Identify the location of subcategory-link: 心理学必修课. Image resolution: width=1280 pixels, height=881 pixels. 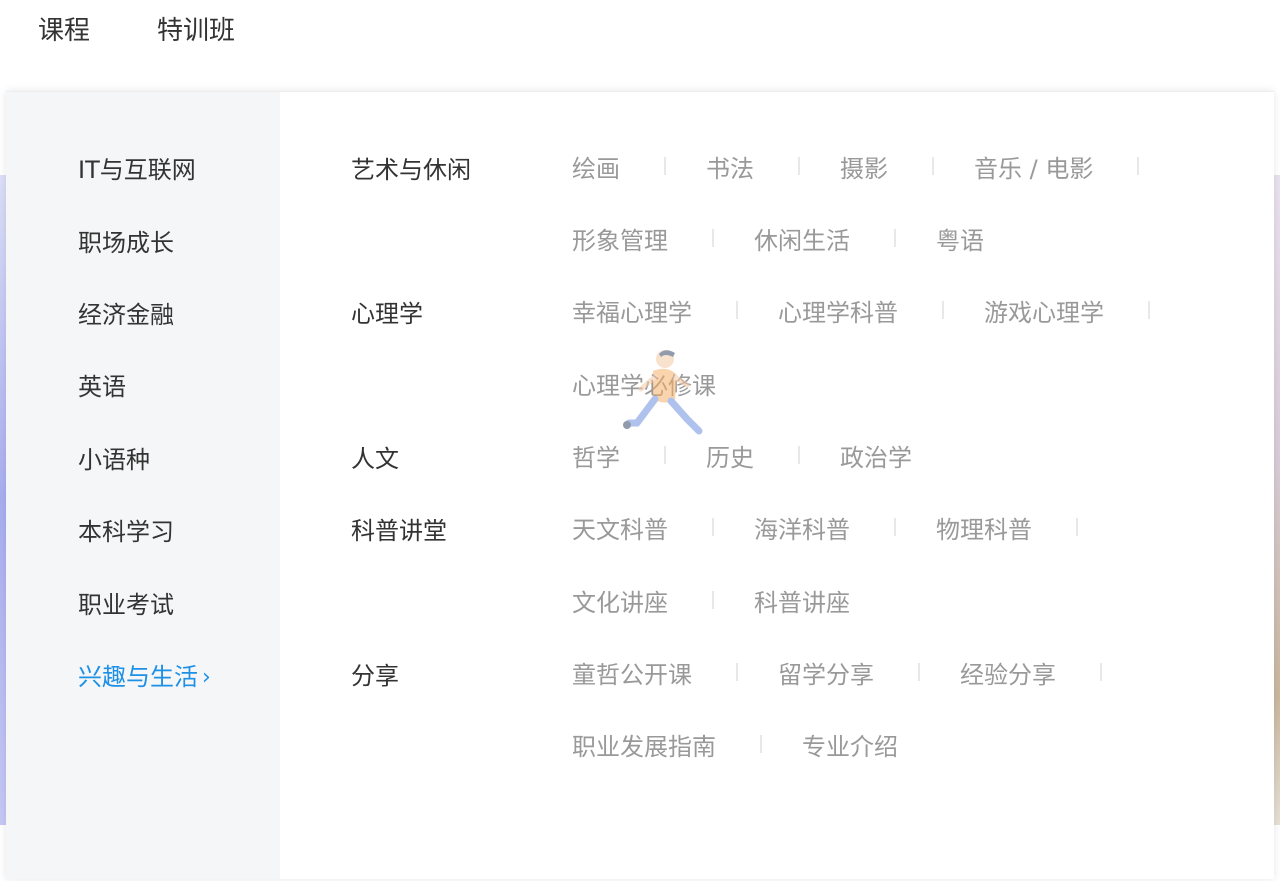
(644, 383).